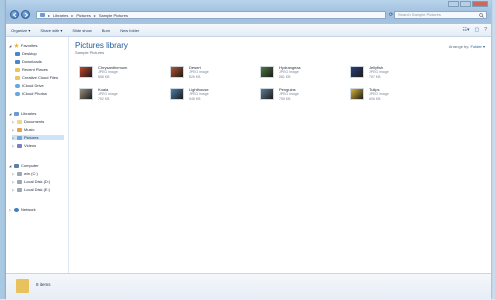 The width and height of the screenshot is (495, 300). Describe the element at coordinates (81, 30) in the screenshot. I see `slide-show-button: Slide show` at that location.